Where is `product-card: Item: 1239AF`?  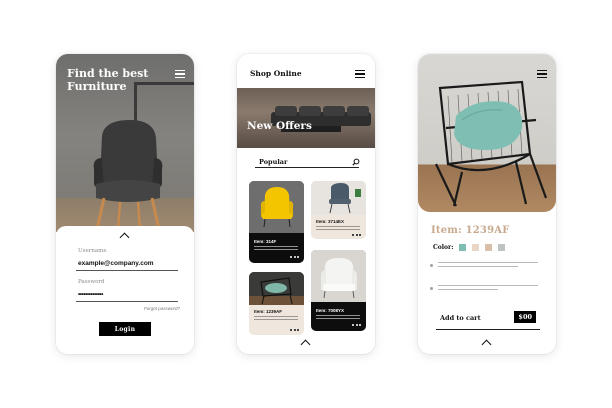 product-card: Item: 1239AF is located at coordinates (276, 303).